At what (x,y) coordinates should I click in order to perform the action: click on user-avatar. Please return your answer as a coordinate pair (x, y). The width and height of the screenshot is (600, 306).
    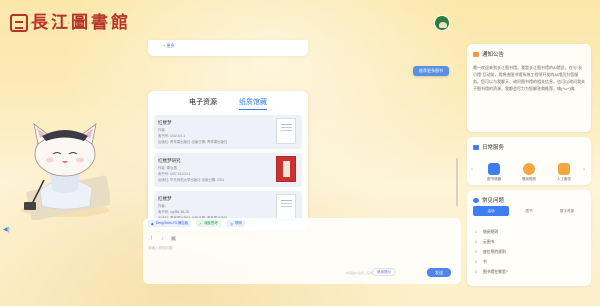
    Looking at the image, I should click on (442, 23).